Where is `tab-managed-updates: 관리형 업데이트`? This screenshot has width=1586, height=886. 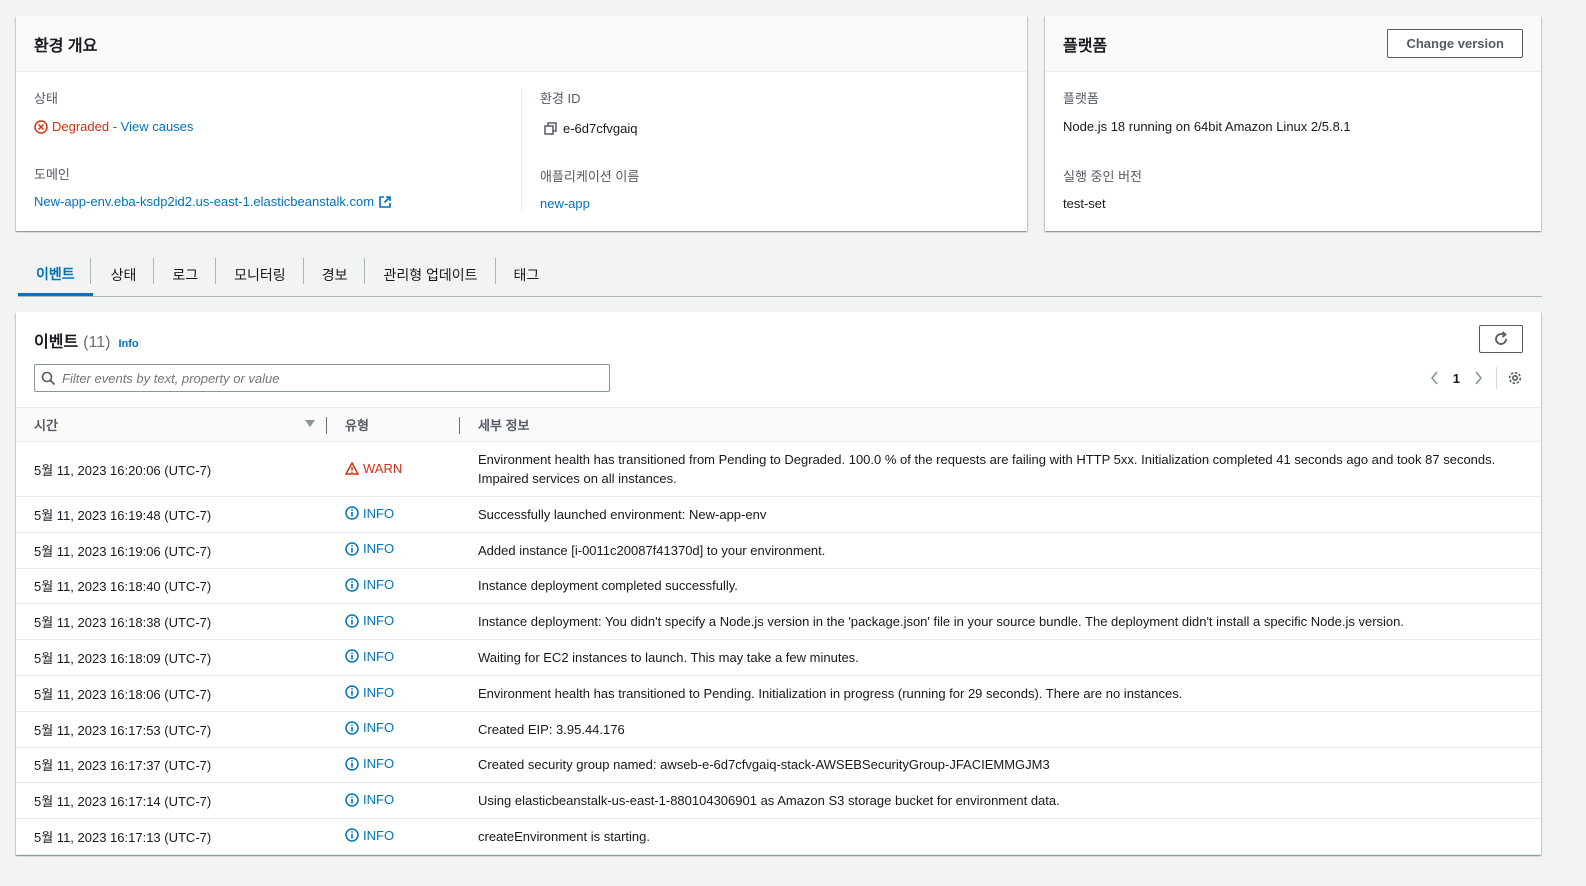 tab-managed-updates: 관리형 업데이트 is located at coordinates (430, 275).